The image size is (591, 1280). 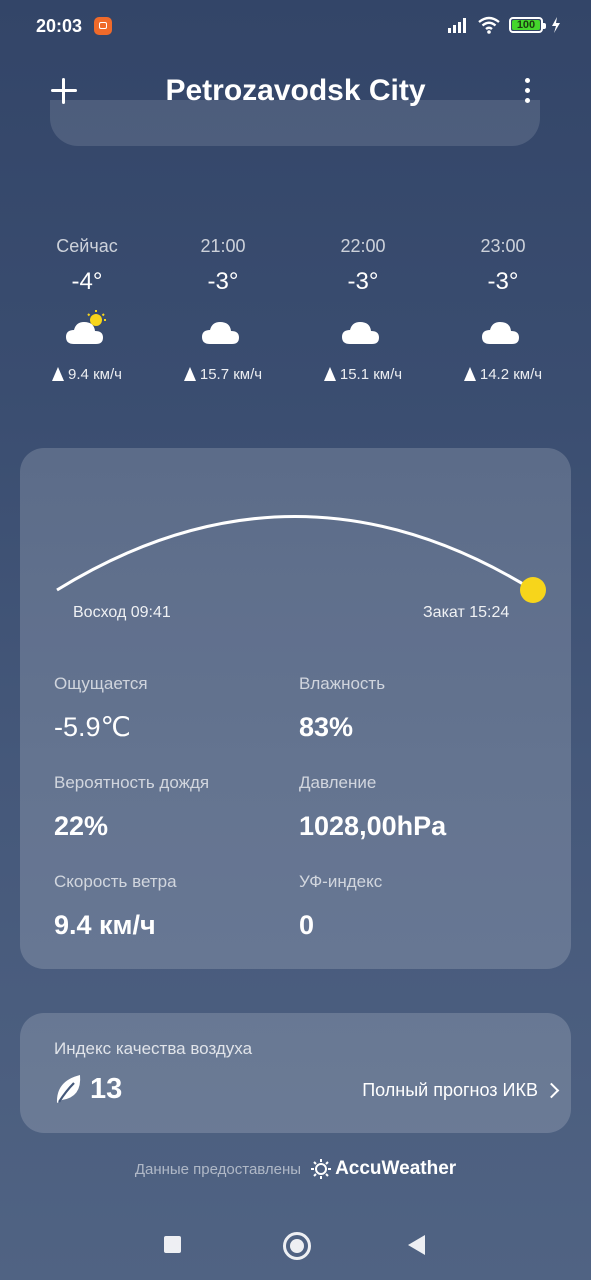 What do you see at coordinates (556, 25) in the screenshot?
I see `charging-icon` at bounding box center [556, 25].